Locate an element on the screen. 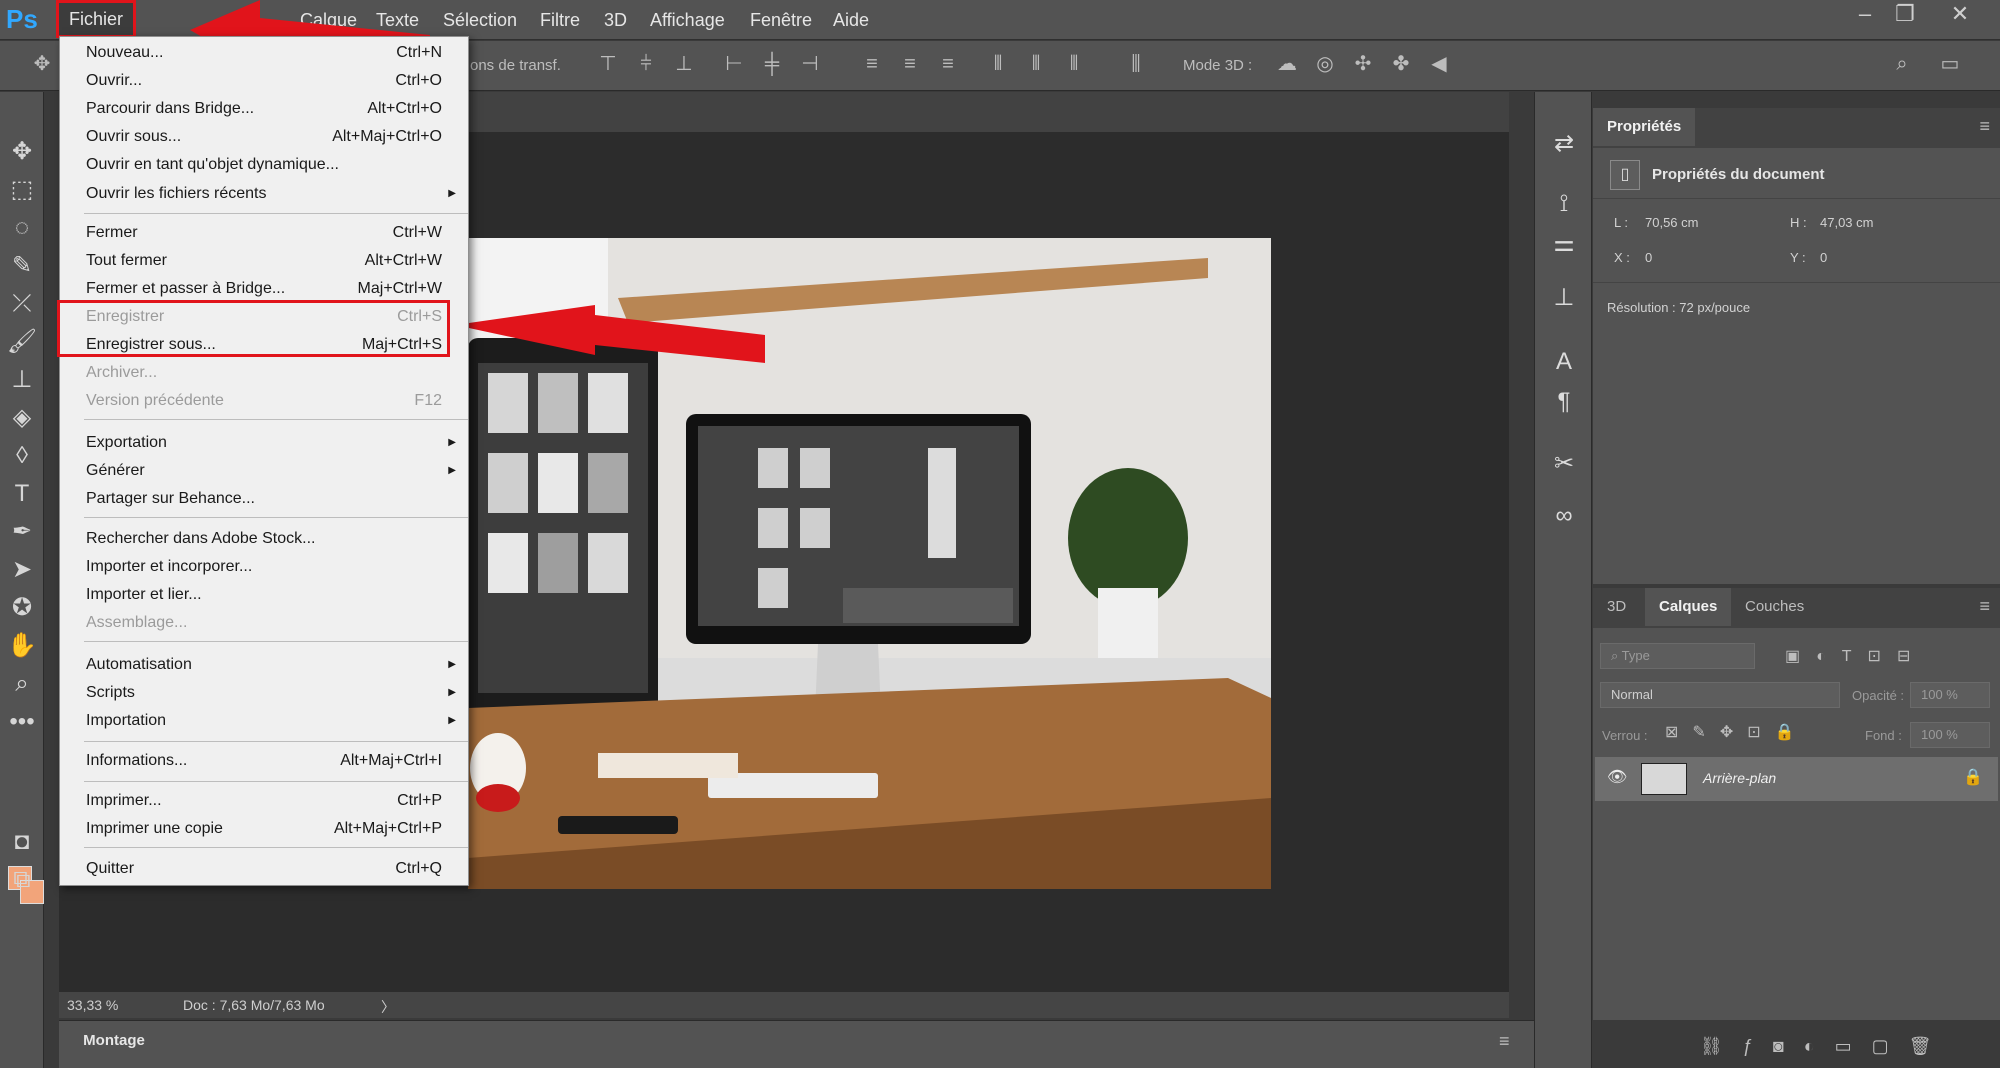  menu-affichage: Affichage is located at coordinates (687, 20).